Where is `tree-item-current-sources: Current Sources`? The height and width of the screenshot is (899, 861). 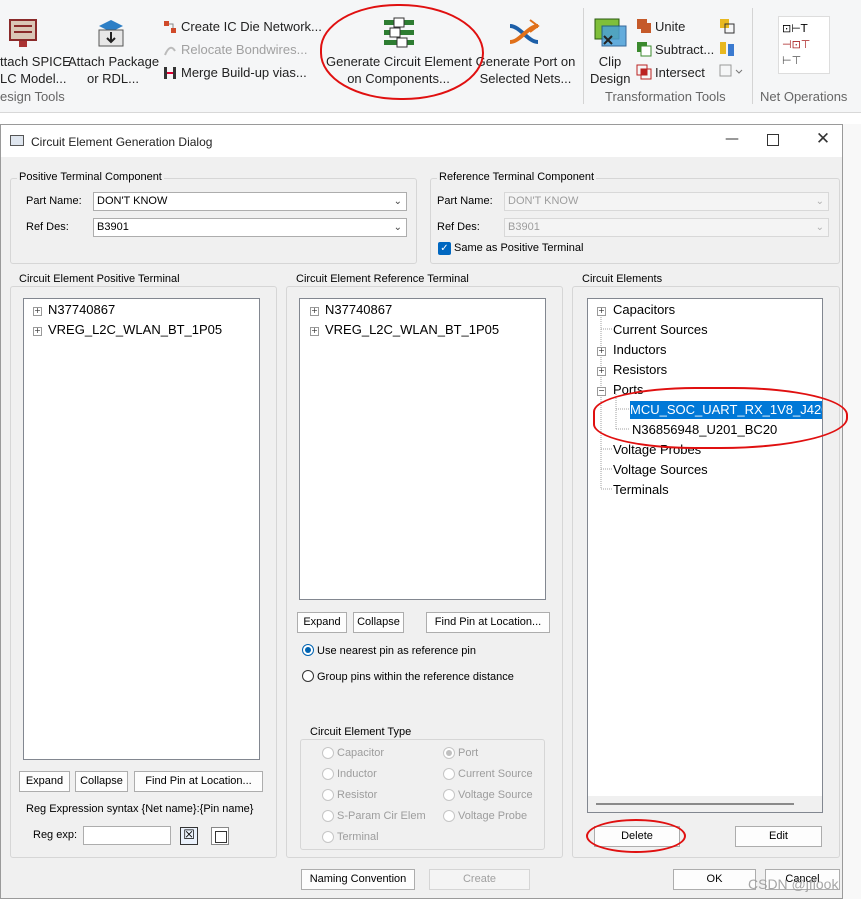 tree-item-current-sources: Current Sources is located at coordinates (660, 330).